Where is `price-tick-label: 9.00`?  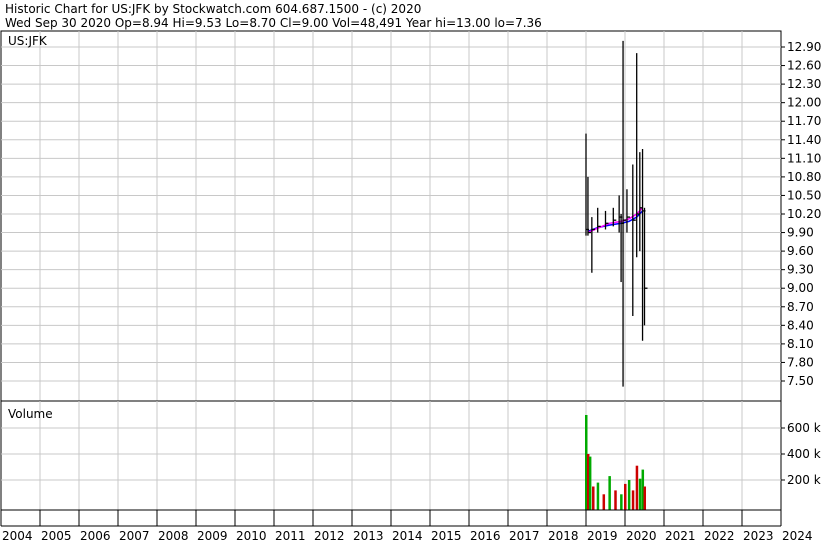
price-tick-label: 9.00 is located at coordinates (800, 288).